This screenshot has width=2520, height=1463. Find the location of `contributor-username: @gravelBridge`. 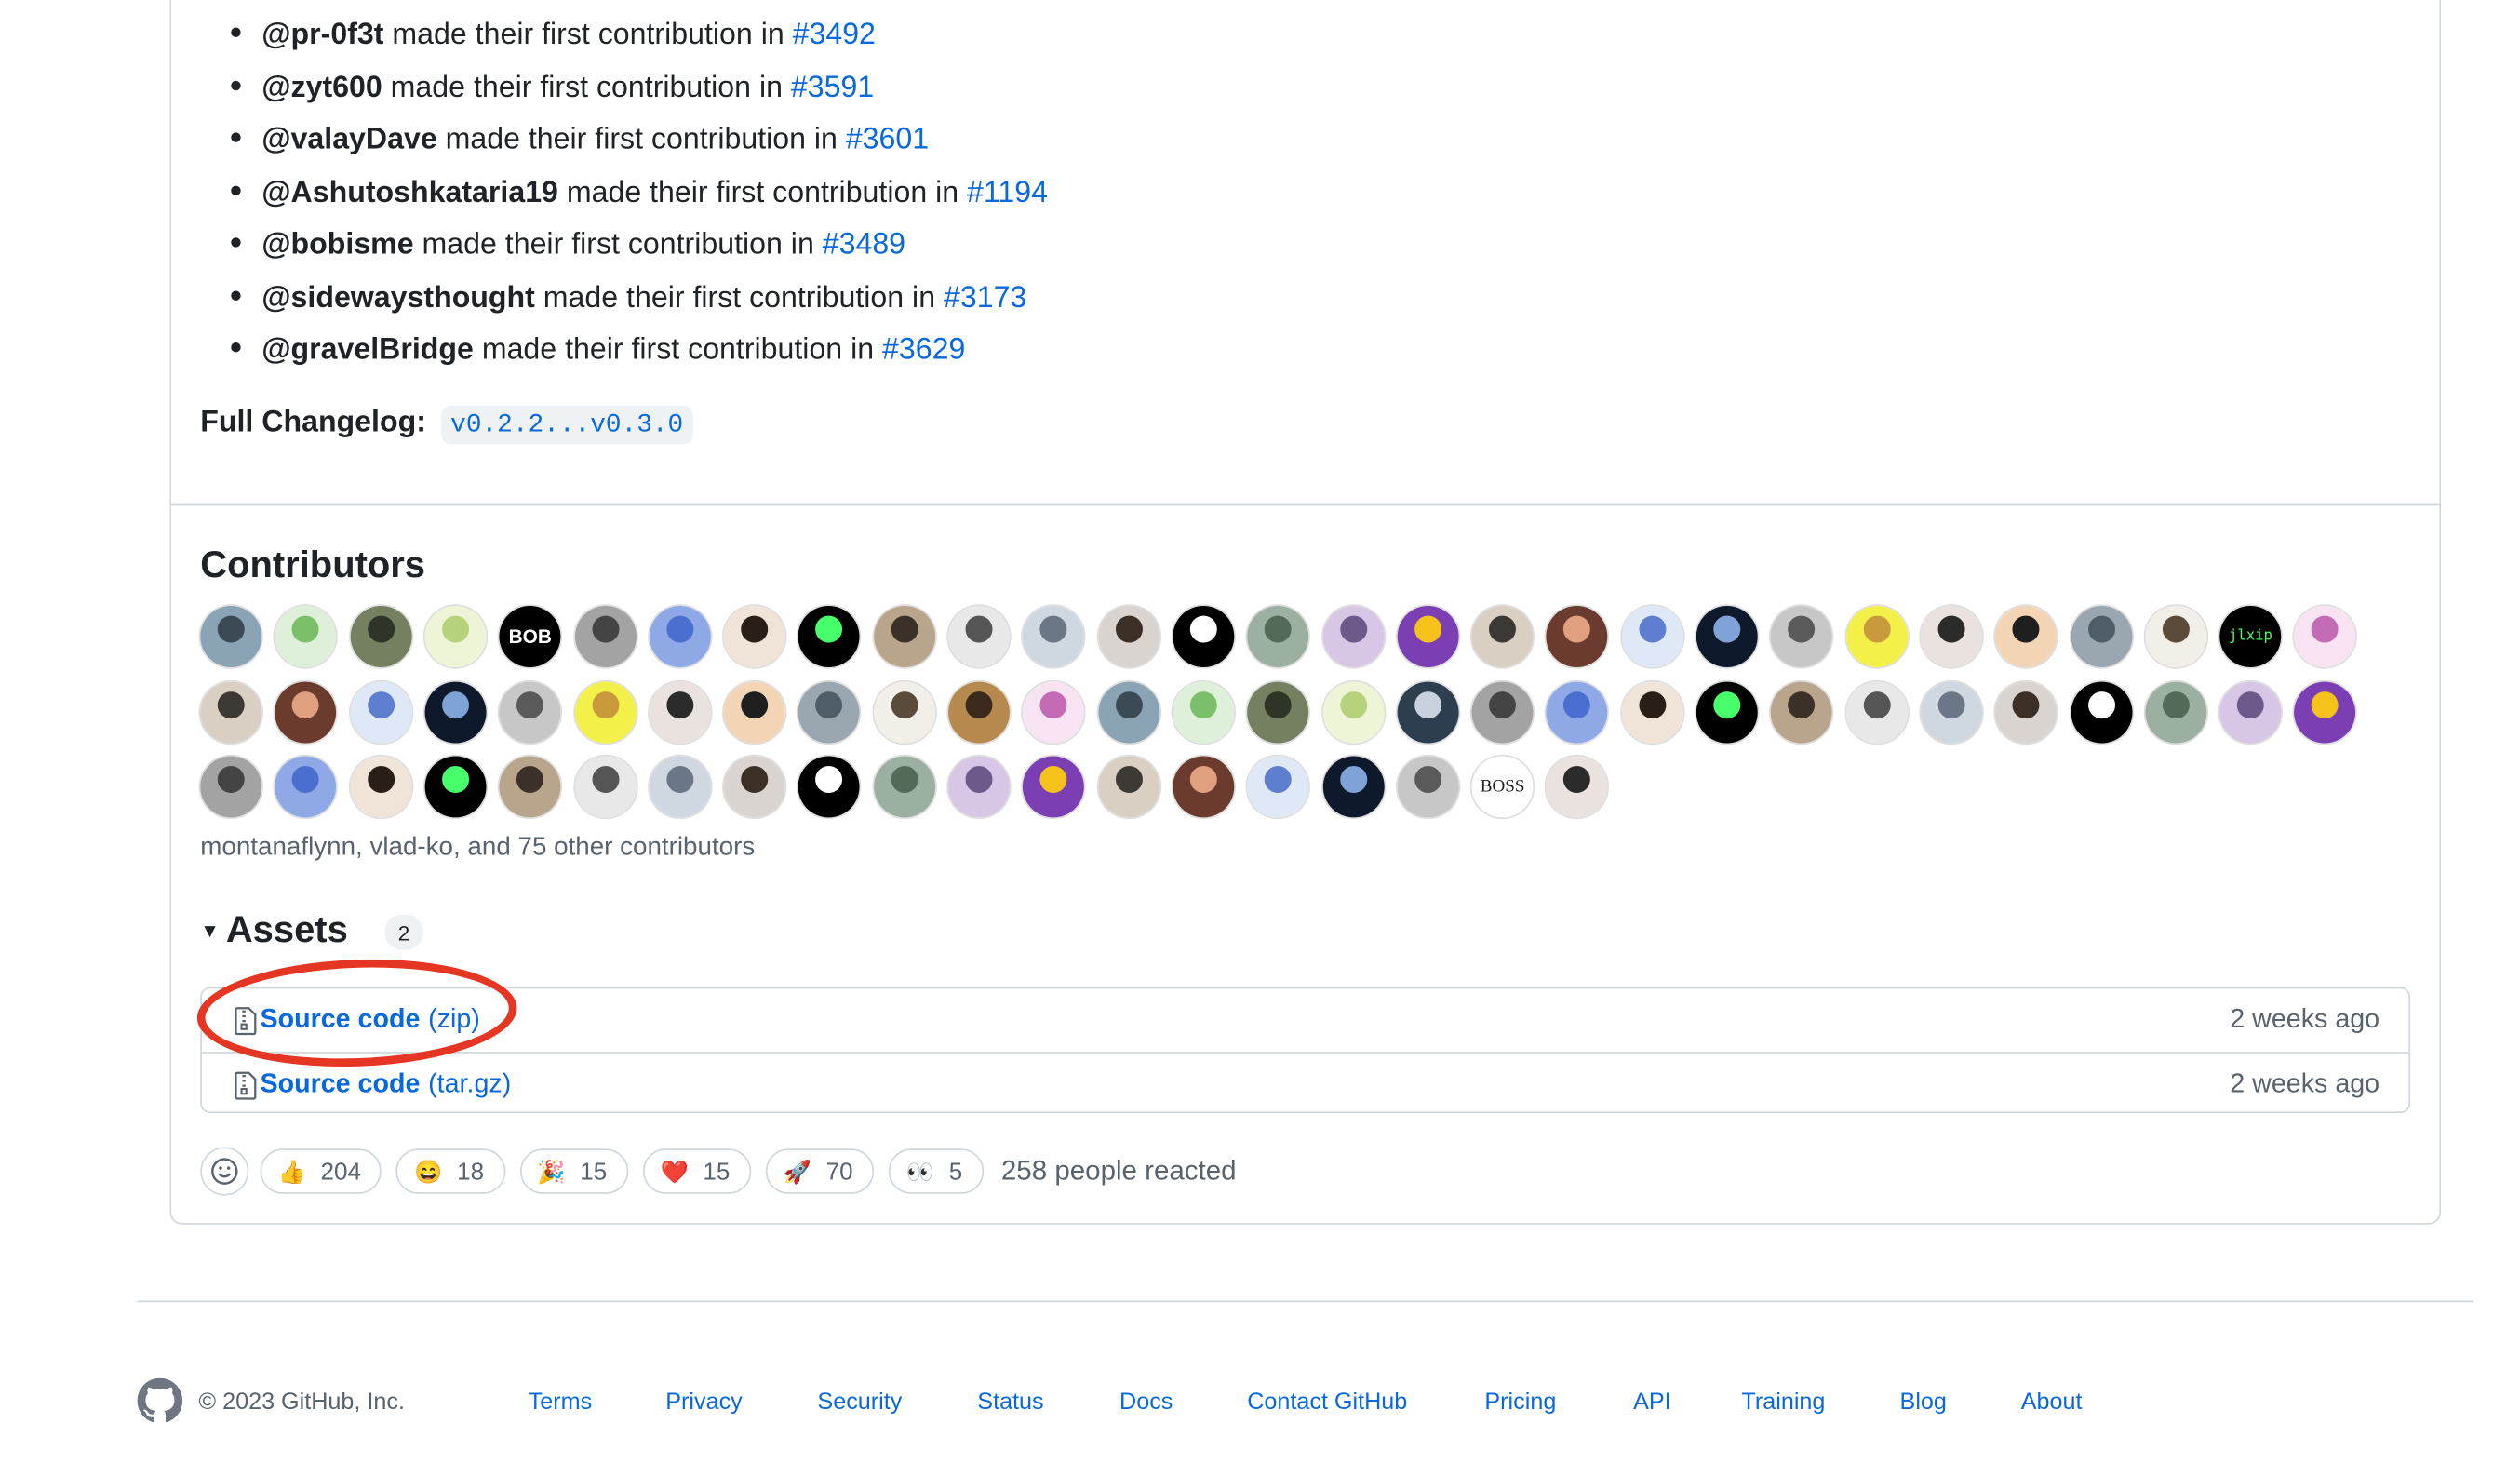

contributor-username: @gravelBridge is located at coordinates (367, 348).